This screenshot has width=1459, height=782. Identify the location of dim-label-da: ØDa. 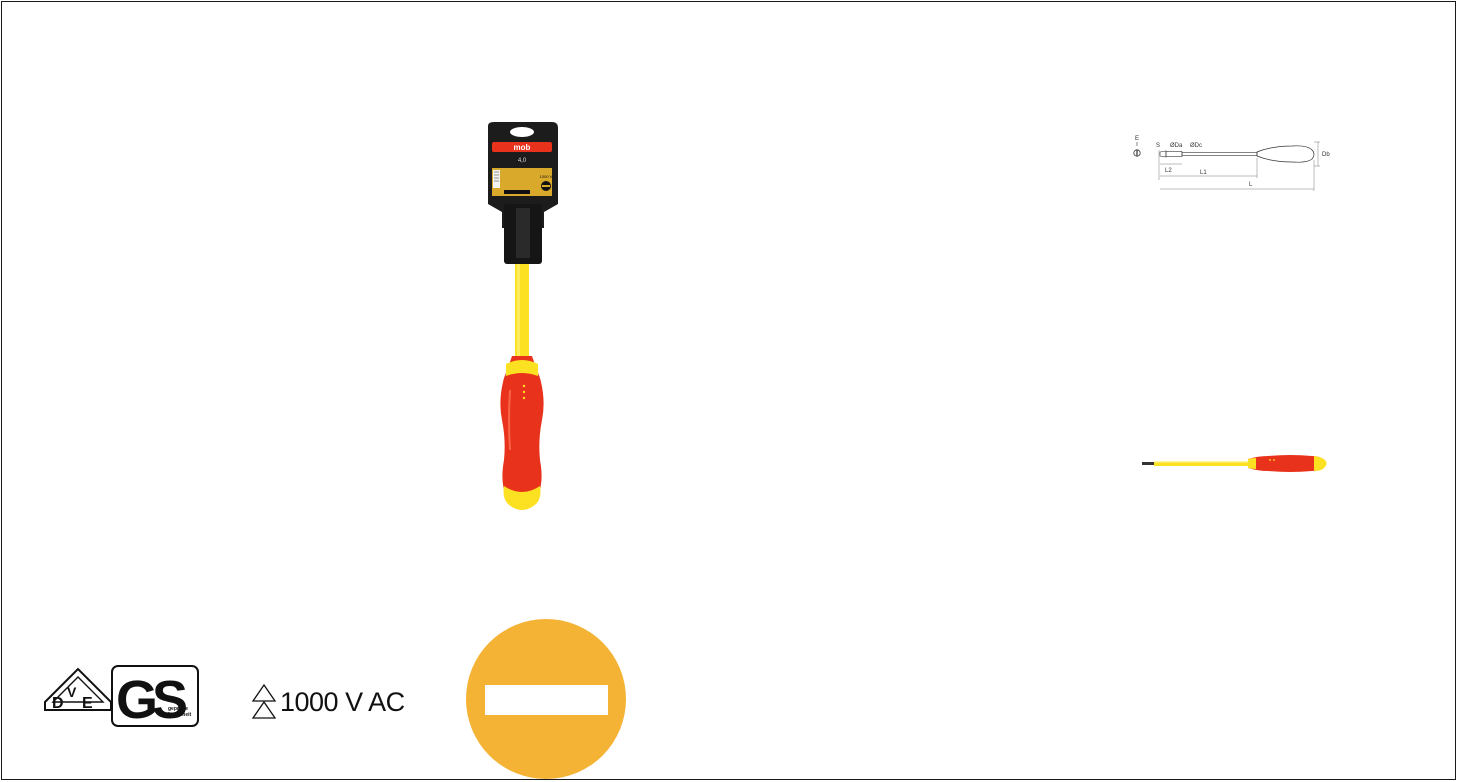
(1176, 146).